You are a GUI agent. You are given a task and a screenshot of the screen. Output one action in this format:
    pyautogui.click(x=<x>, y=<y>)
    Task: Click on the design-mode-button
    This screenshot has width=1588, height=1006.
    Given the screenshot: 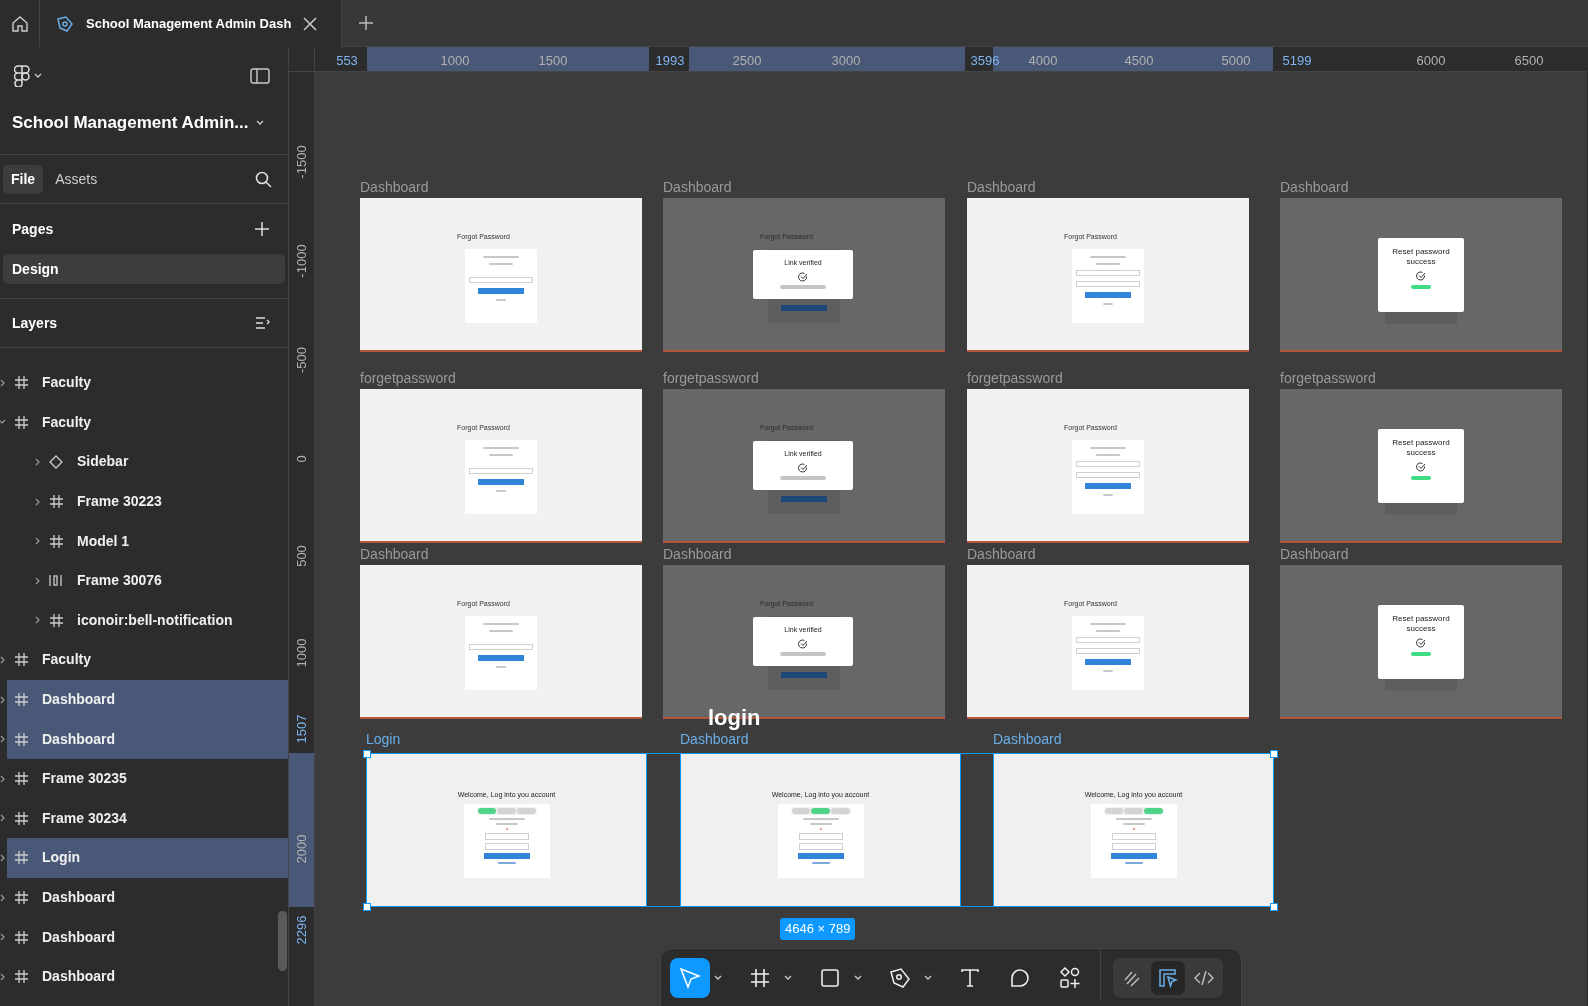 What is the action you would take?
    pyautogui.click(x=1168, y=978)
    